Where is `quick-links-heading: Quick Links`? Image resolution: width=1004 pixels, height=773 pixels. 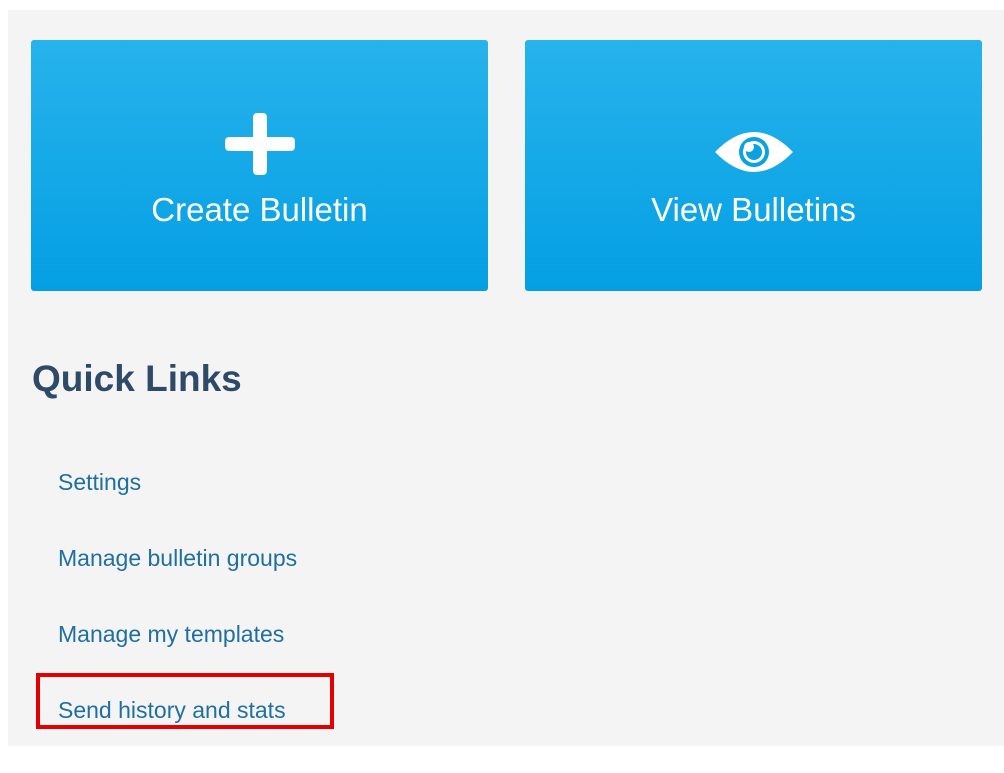
quick-links-heading: Quick Links is located at coordinates (137, 378).